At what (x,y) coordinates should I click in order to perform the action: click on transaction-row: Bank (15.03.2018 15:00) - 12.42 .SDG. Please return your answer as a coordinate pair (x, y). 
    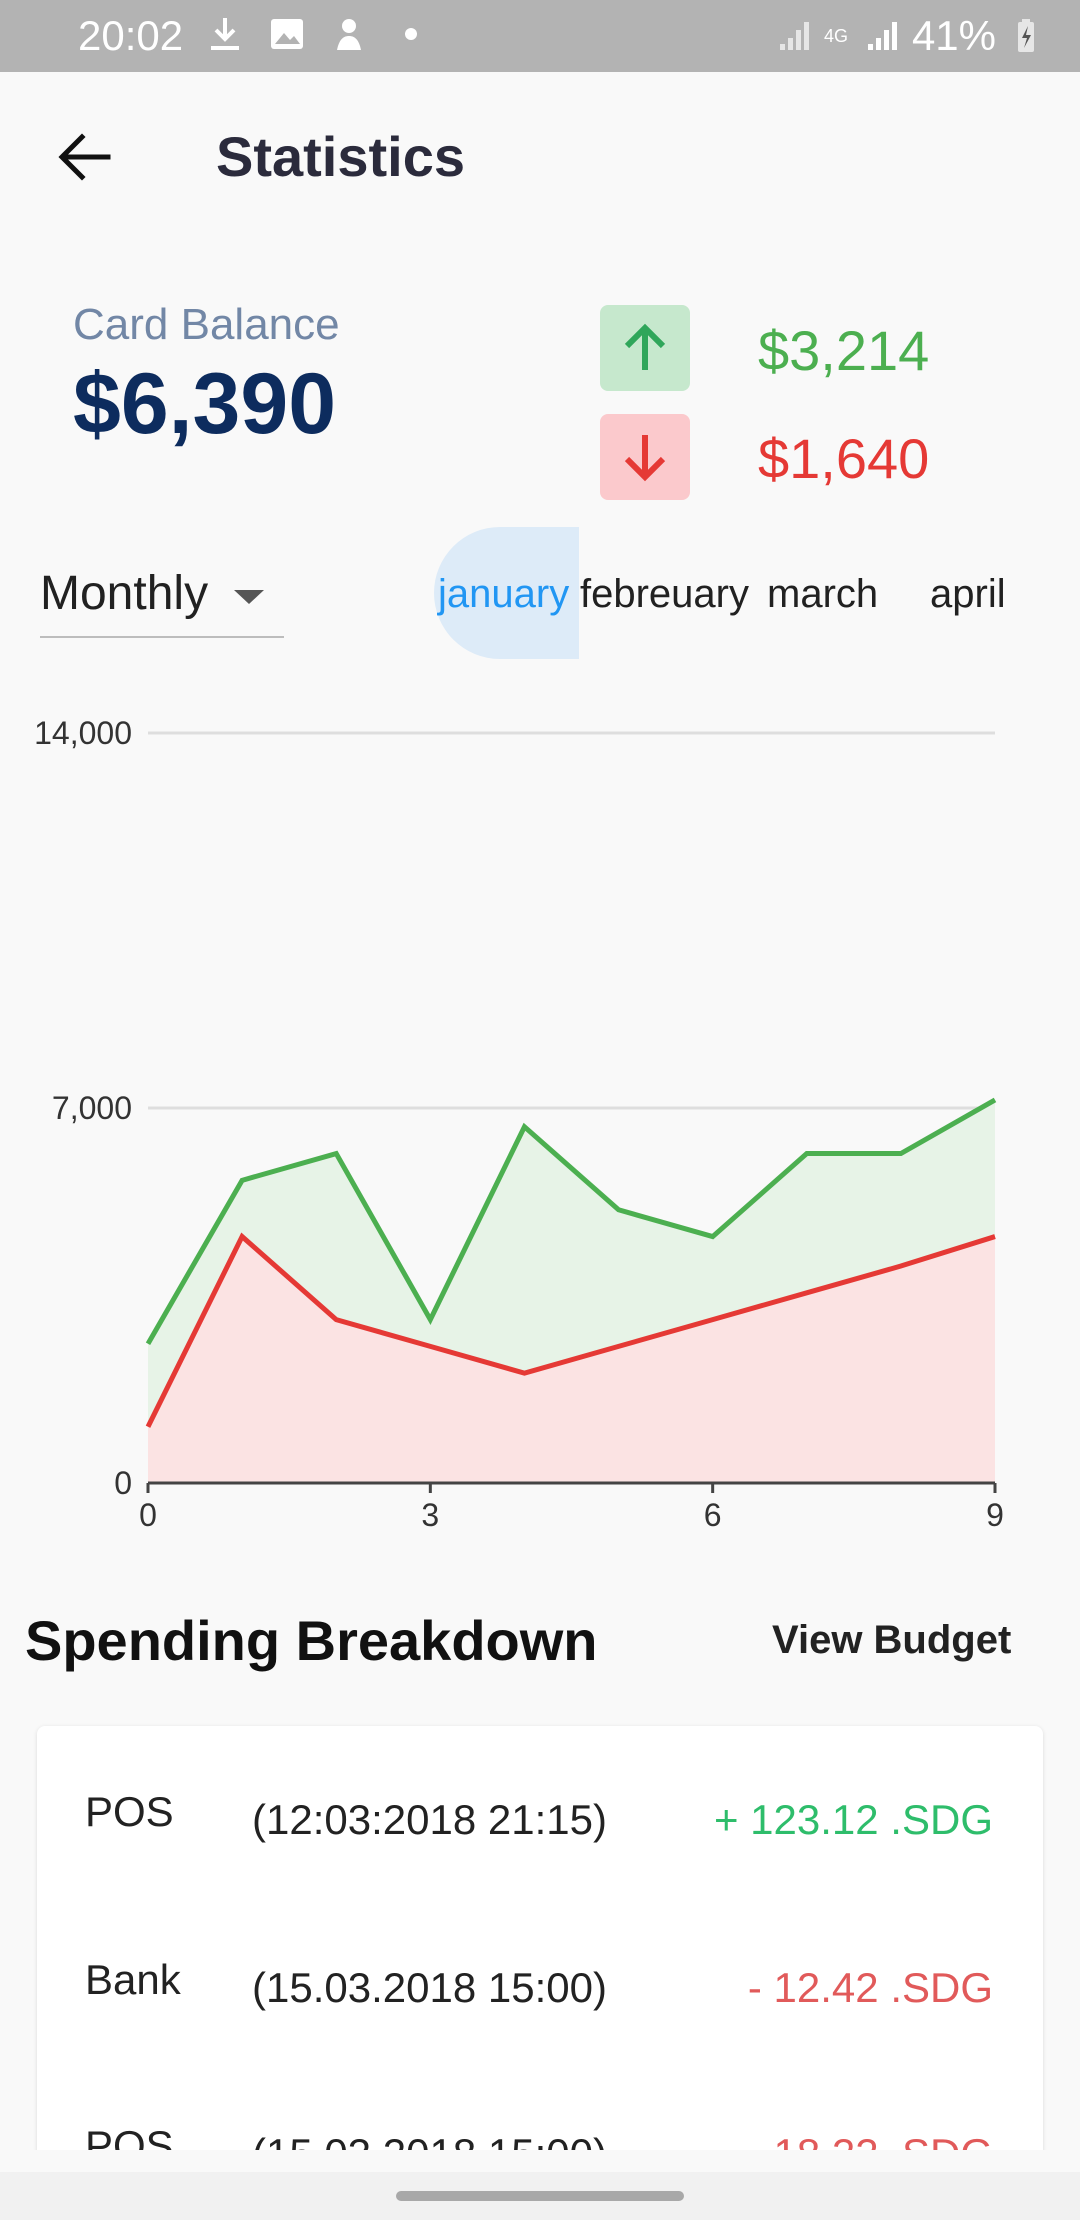
    Looking at the image, I should click on (540, 2016).